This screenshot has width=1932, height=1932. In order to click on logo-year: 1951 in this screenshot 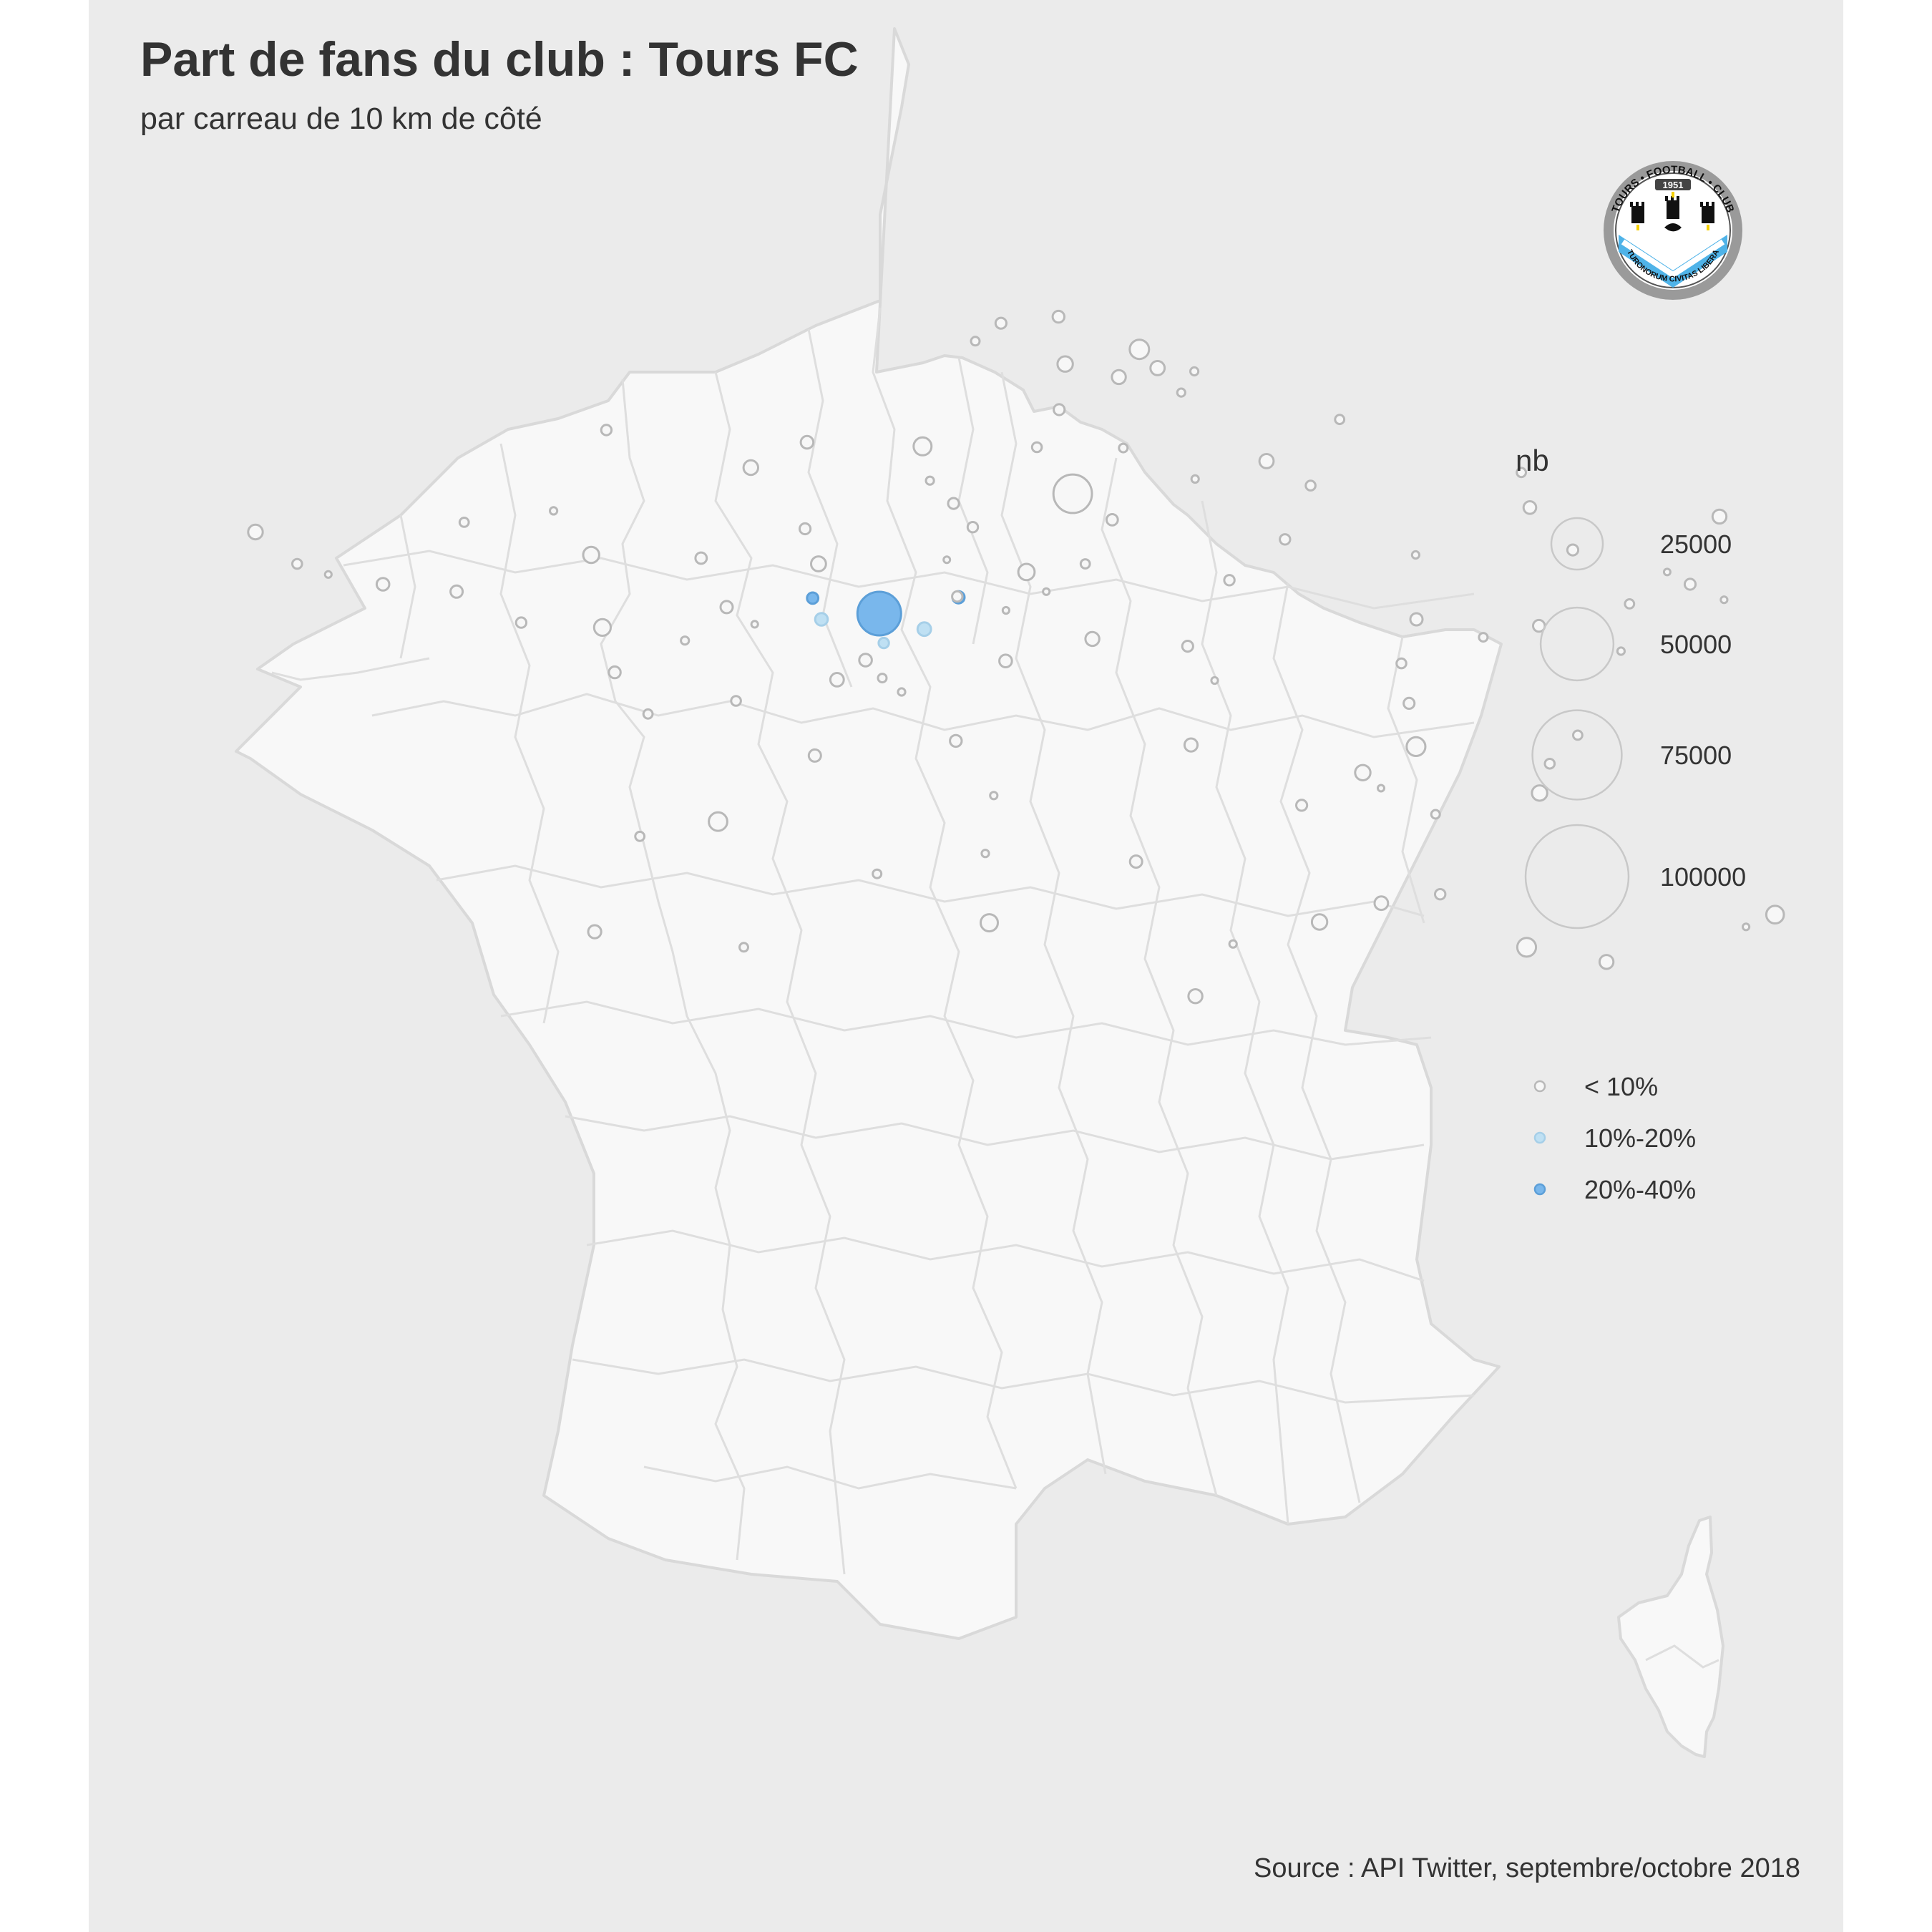, I will do `click(1673, 185)`.